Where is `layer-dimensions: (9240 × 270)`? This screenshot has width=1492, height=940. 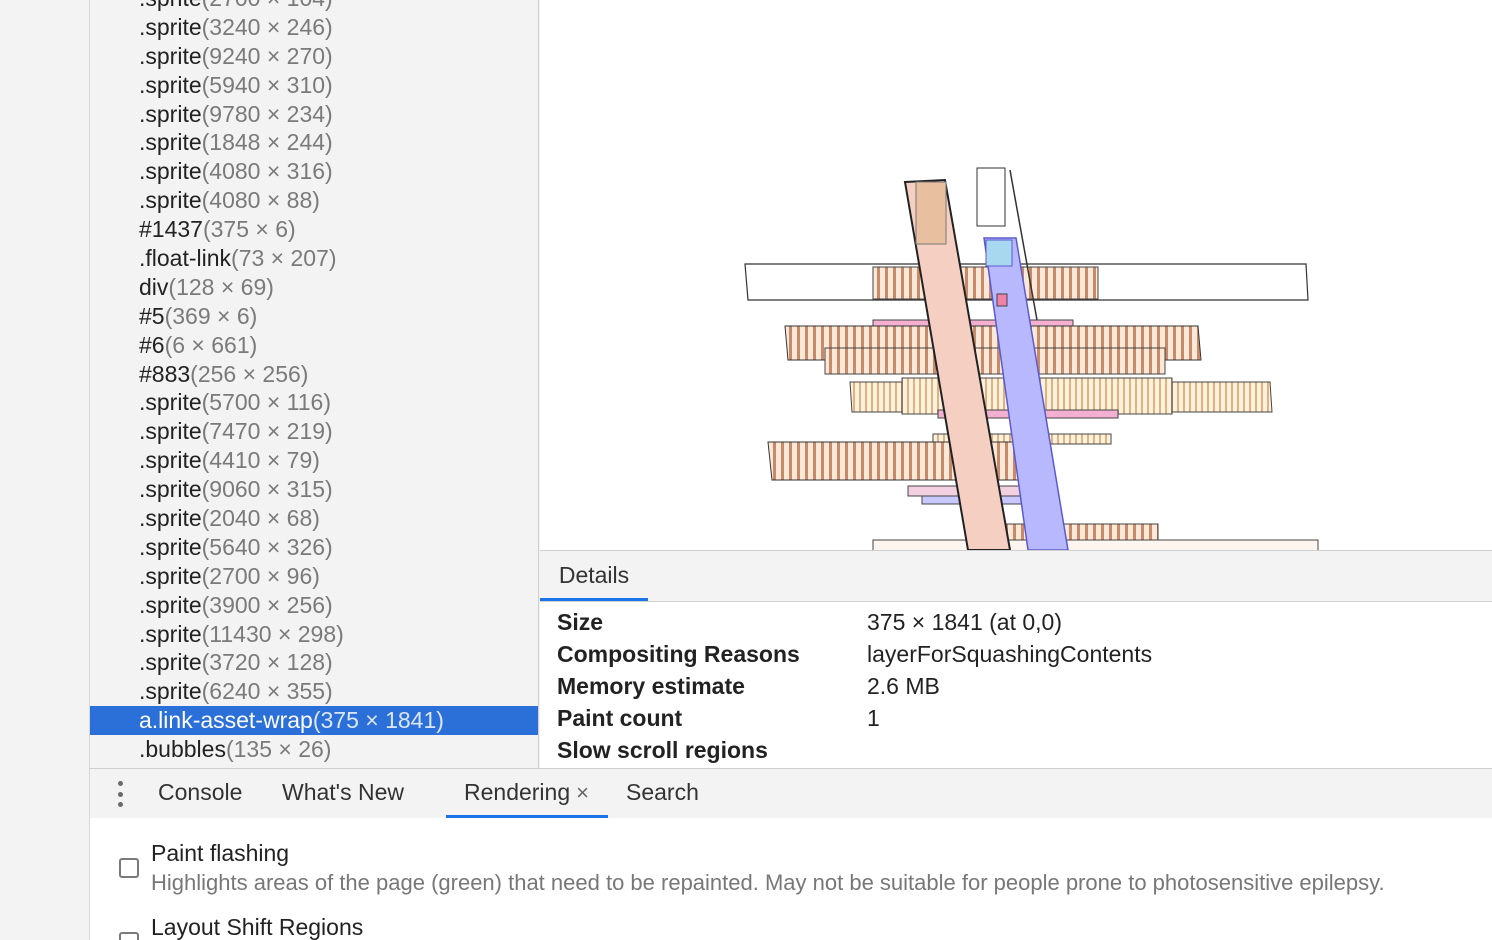
layer-dimensions: (9240 × 270) is located at coordinates (267, 55).